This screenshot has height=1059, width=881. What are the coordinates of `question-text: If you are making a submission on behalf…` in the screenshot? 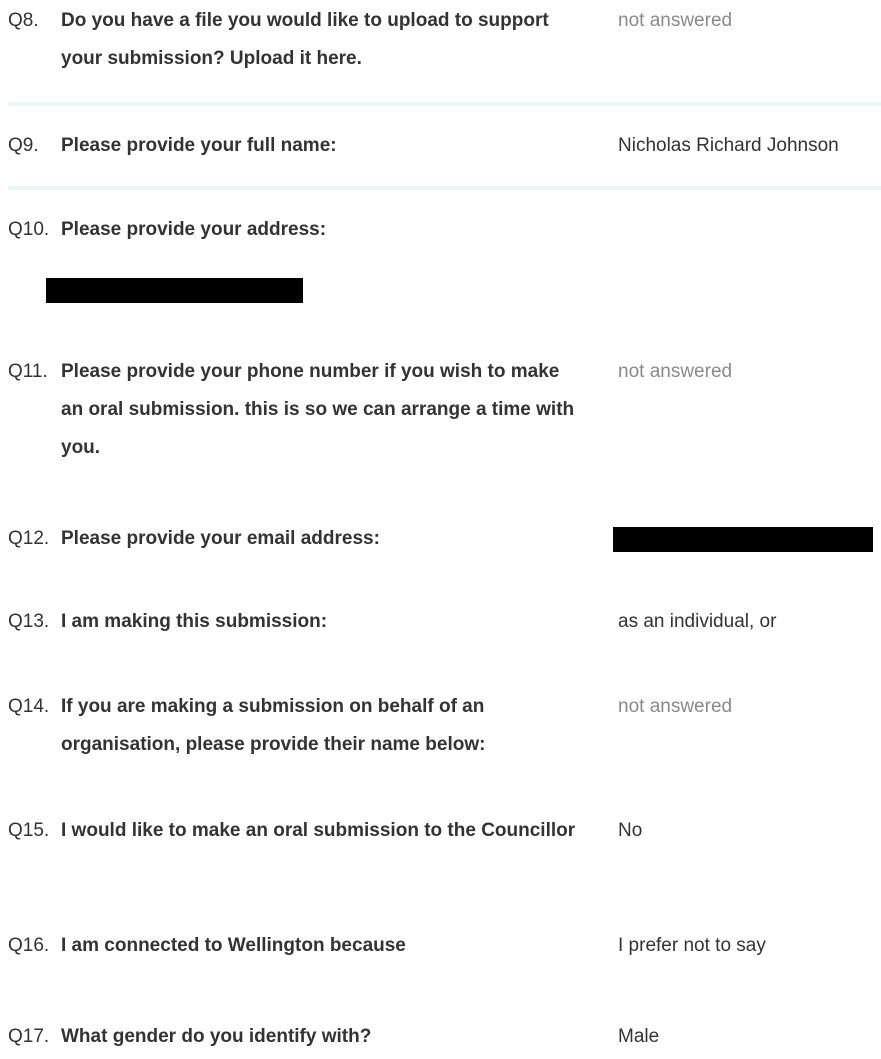 It's located at (273, 725).